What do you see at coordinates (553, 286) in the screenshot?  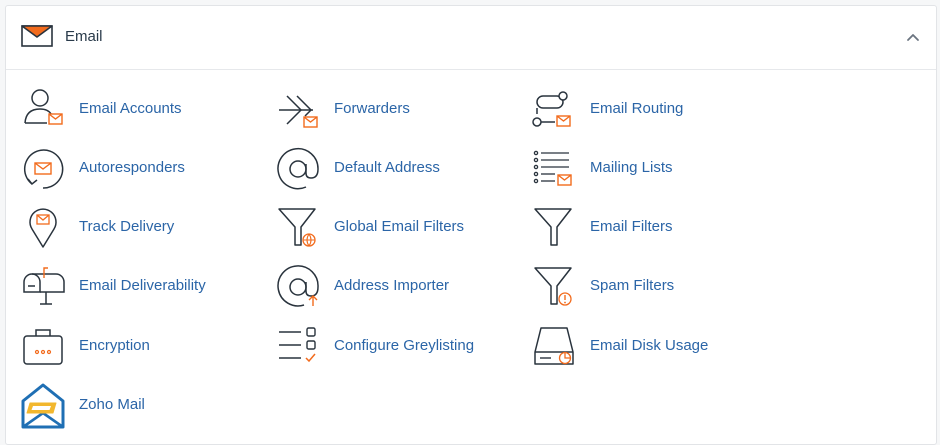 I see `funnel-warning-icon` at bounding box center [553, 286].